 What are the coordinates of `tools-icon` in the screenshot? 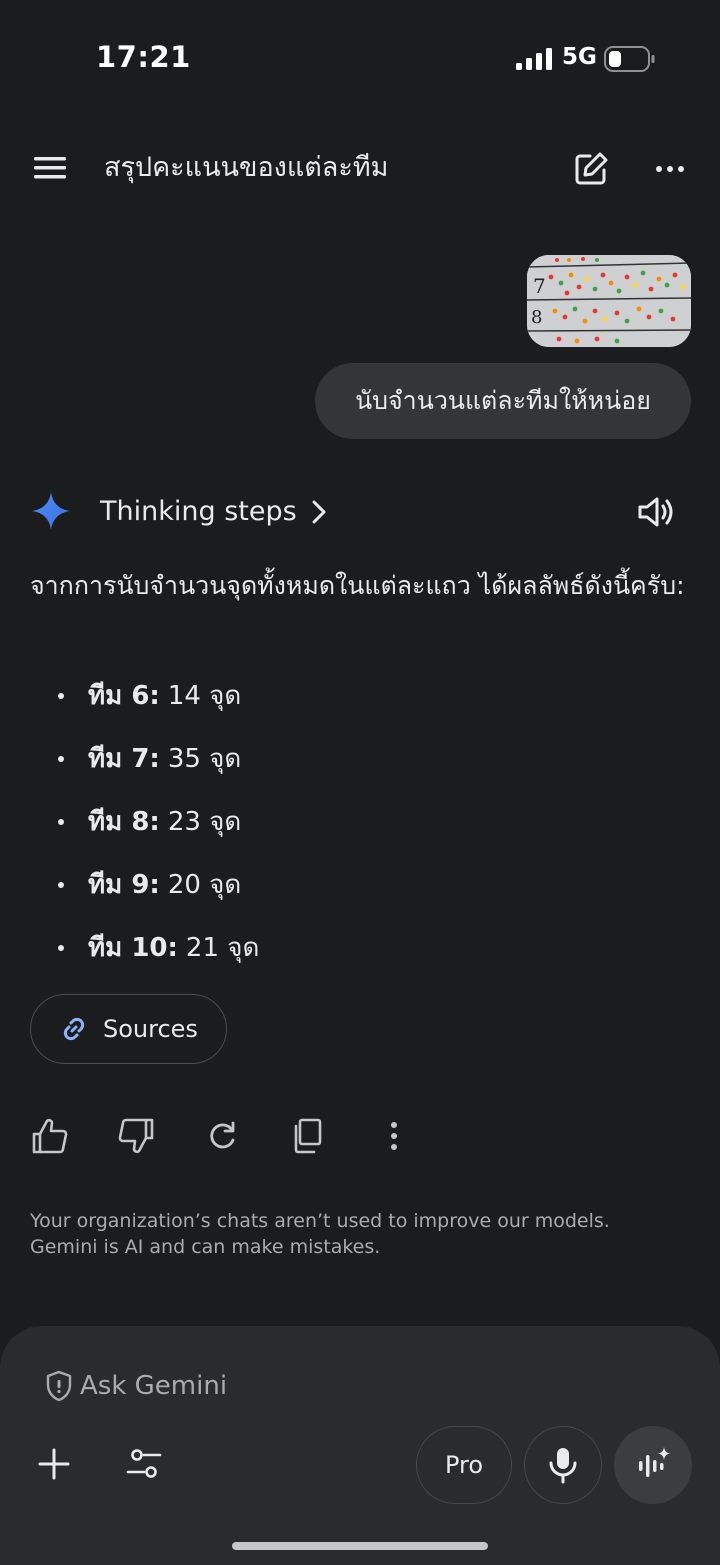 It's located at (144, 1464).